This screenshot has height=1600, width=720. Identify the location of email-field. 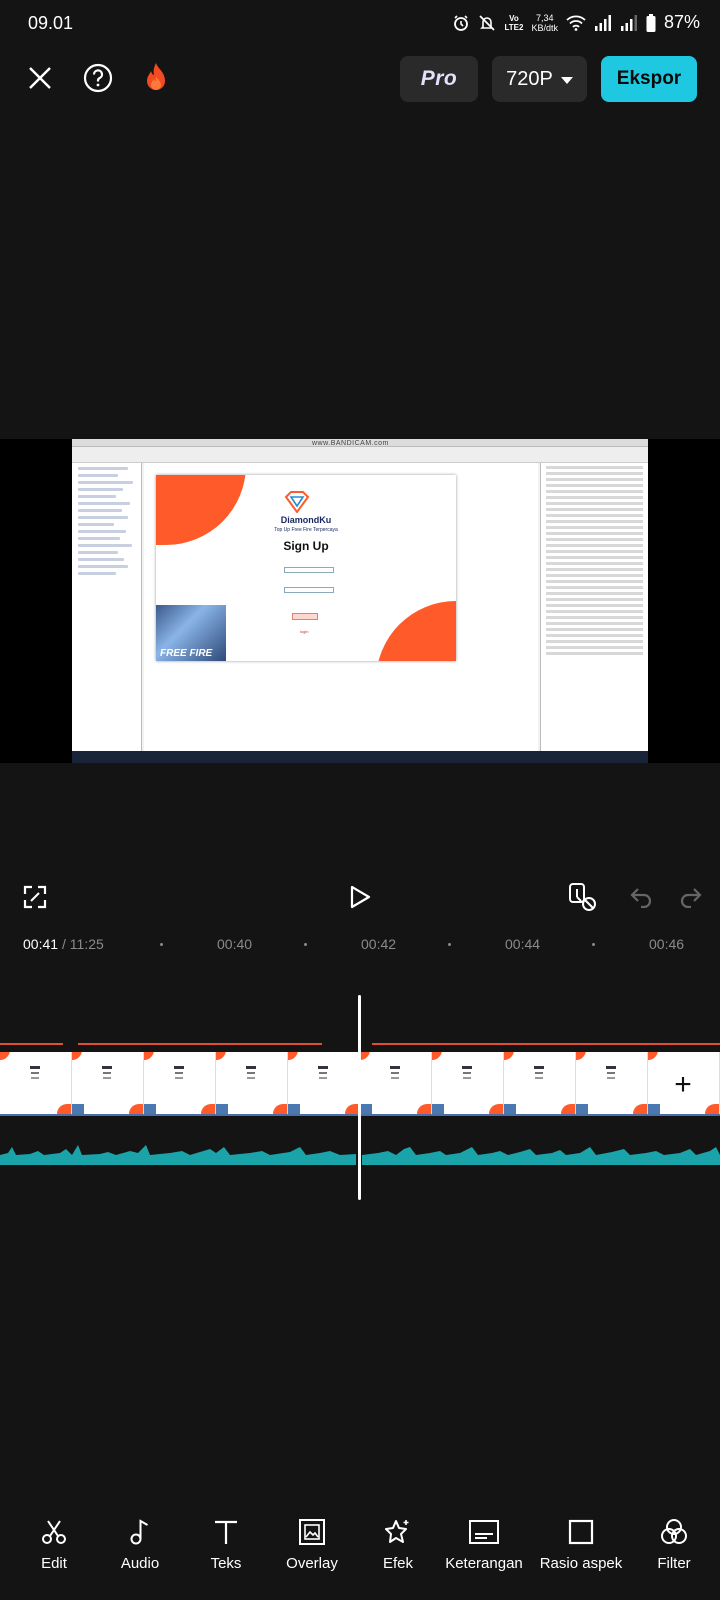
(309, 570).